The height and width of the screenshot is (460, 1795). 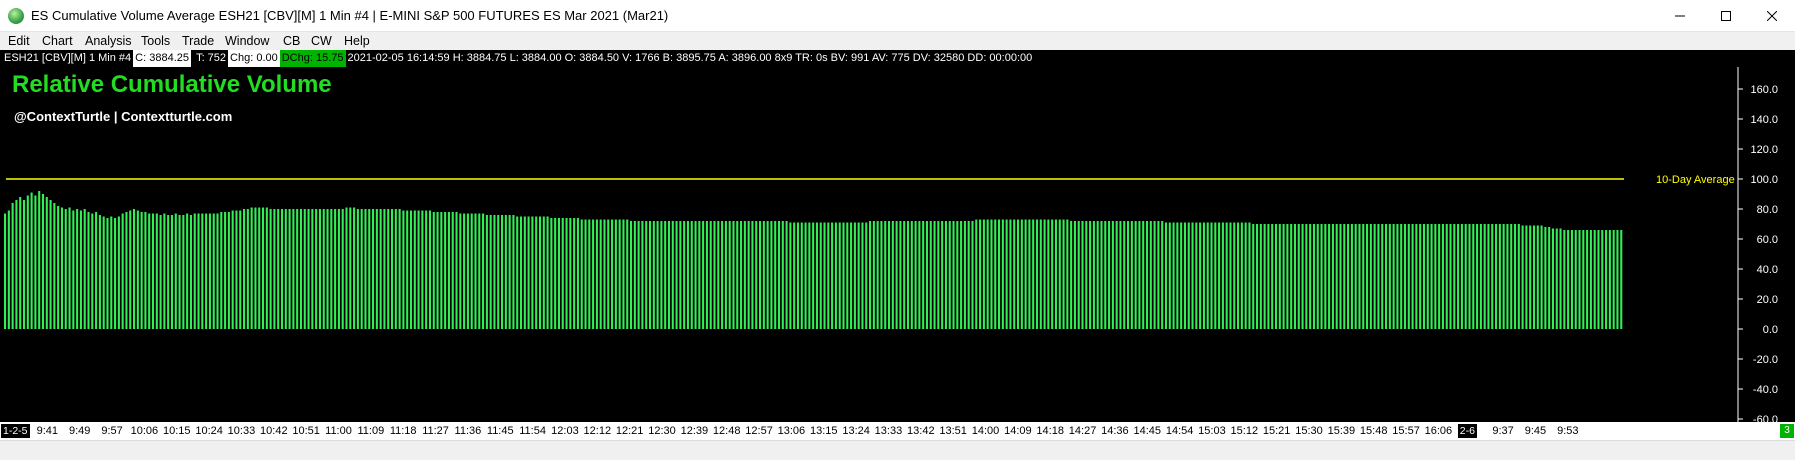 What do you see at coordinates (1770, 330) in the screenshot?
I see `y-tick-label: 0.0` at bounding box center [1770, 330].